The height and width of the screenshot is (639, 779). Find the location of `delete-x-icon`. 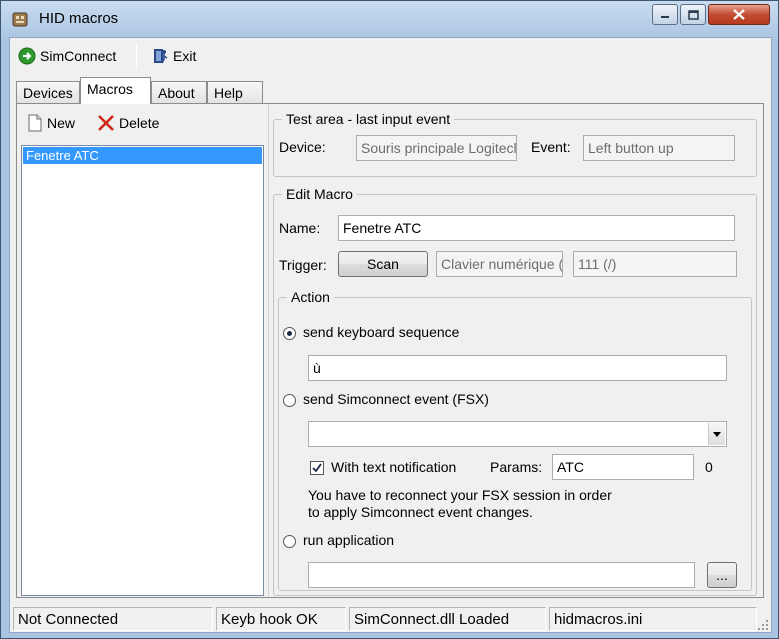

delete-x-icon is located at coordinates (106, 123).